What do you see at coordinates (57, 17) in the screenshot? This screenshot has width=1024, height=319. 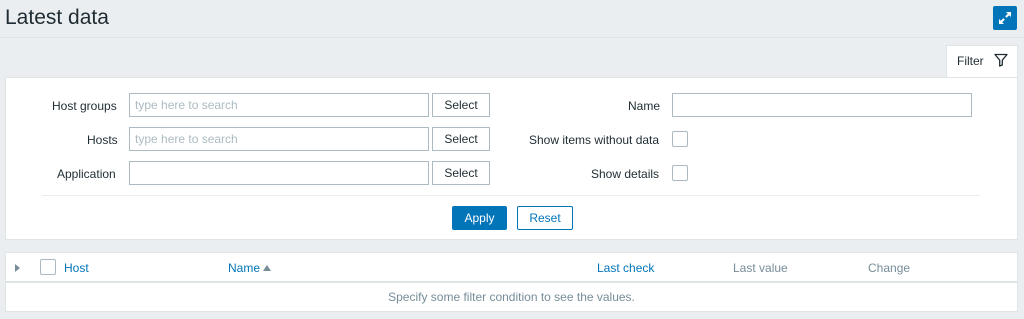 I see `page-title: Latest data` at bounding box center [57, 17].